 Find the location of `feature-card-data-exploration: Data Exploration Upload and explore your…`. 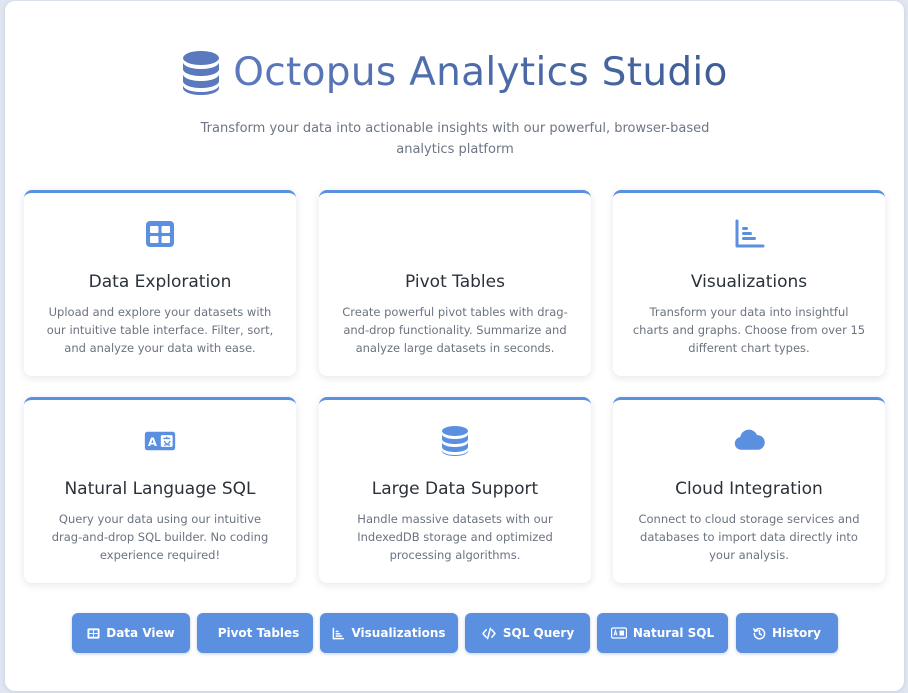

feature-card-data-exploration: Data Exploration Upload and explore your… is located at coordinates (160, 283).